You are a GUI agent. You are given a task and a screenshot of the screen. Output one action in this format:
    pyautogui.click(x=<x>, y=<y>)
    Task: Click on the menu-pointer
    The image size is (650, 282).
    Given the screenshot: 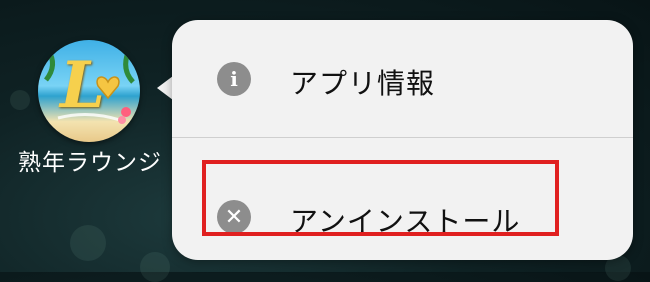 What is the action you would take?
    pyautogui.click(x=165, y=88)
    